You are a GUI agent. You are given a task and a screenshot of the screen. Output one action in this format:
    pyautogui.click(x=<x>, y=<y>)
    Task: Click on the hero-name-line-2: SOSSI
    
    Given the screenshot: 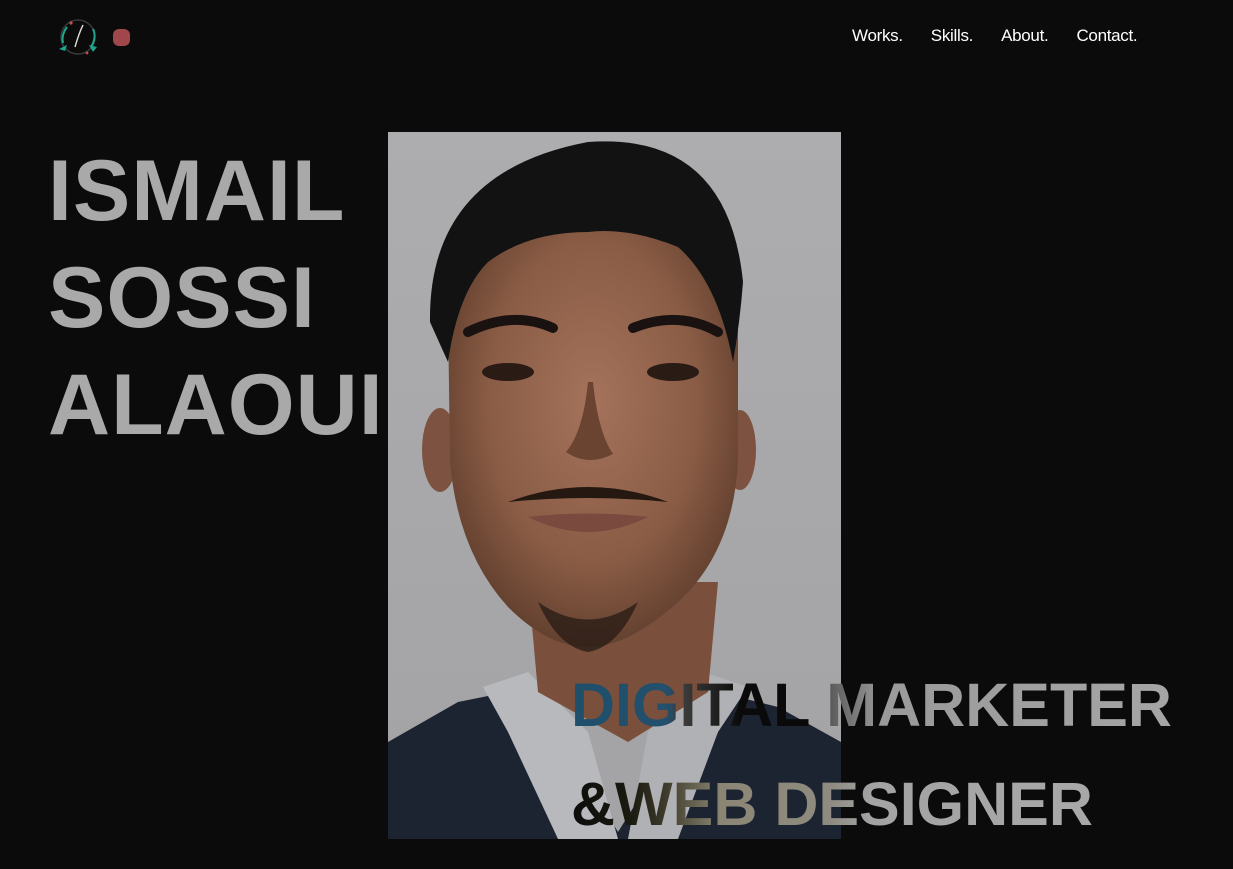 What is the action you would take?
    pyautogui.click(x=182, y=298)
    